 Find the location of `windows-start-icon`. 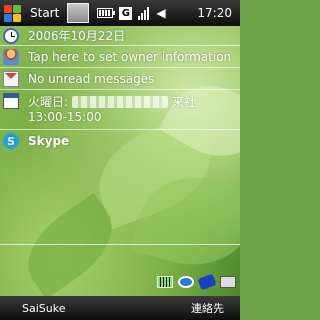

windows-start-icon is located at coordinates (13, 13).